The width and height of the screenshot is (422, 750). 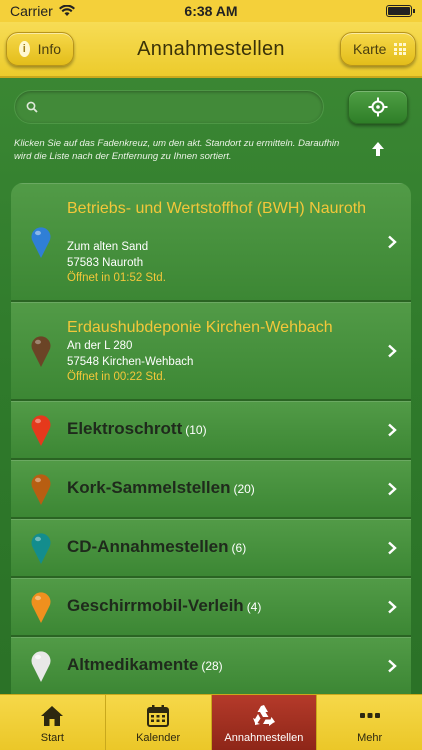 I want to click on grid-icon, so click(x=400, y=49).